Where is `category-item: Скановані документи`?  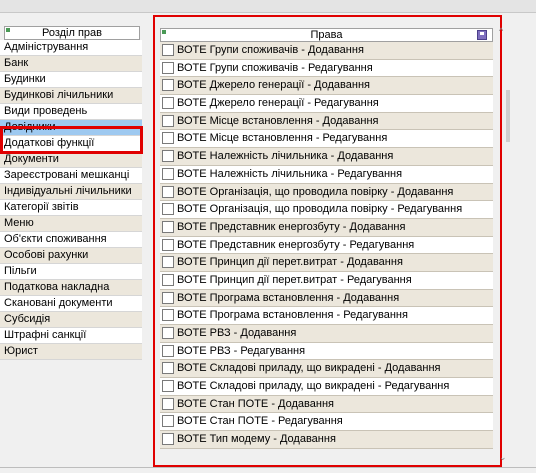 category-item: Скановані документи is located at coordinates (71, 304).